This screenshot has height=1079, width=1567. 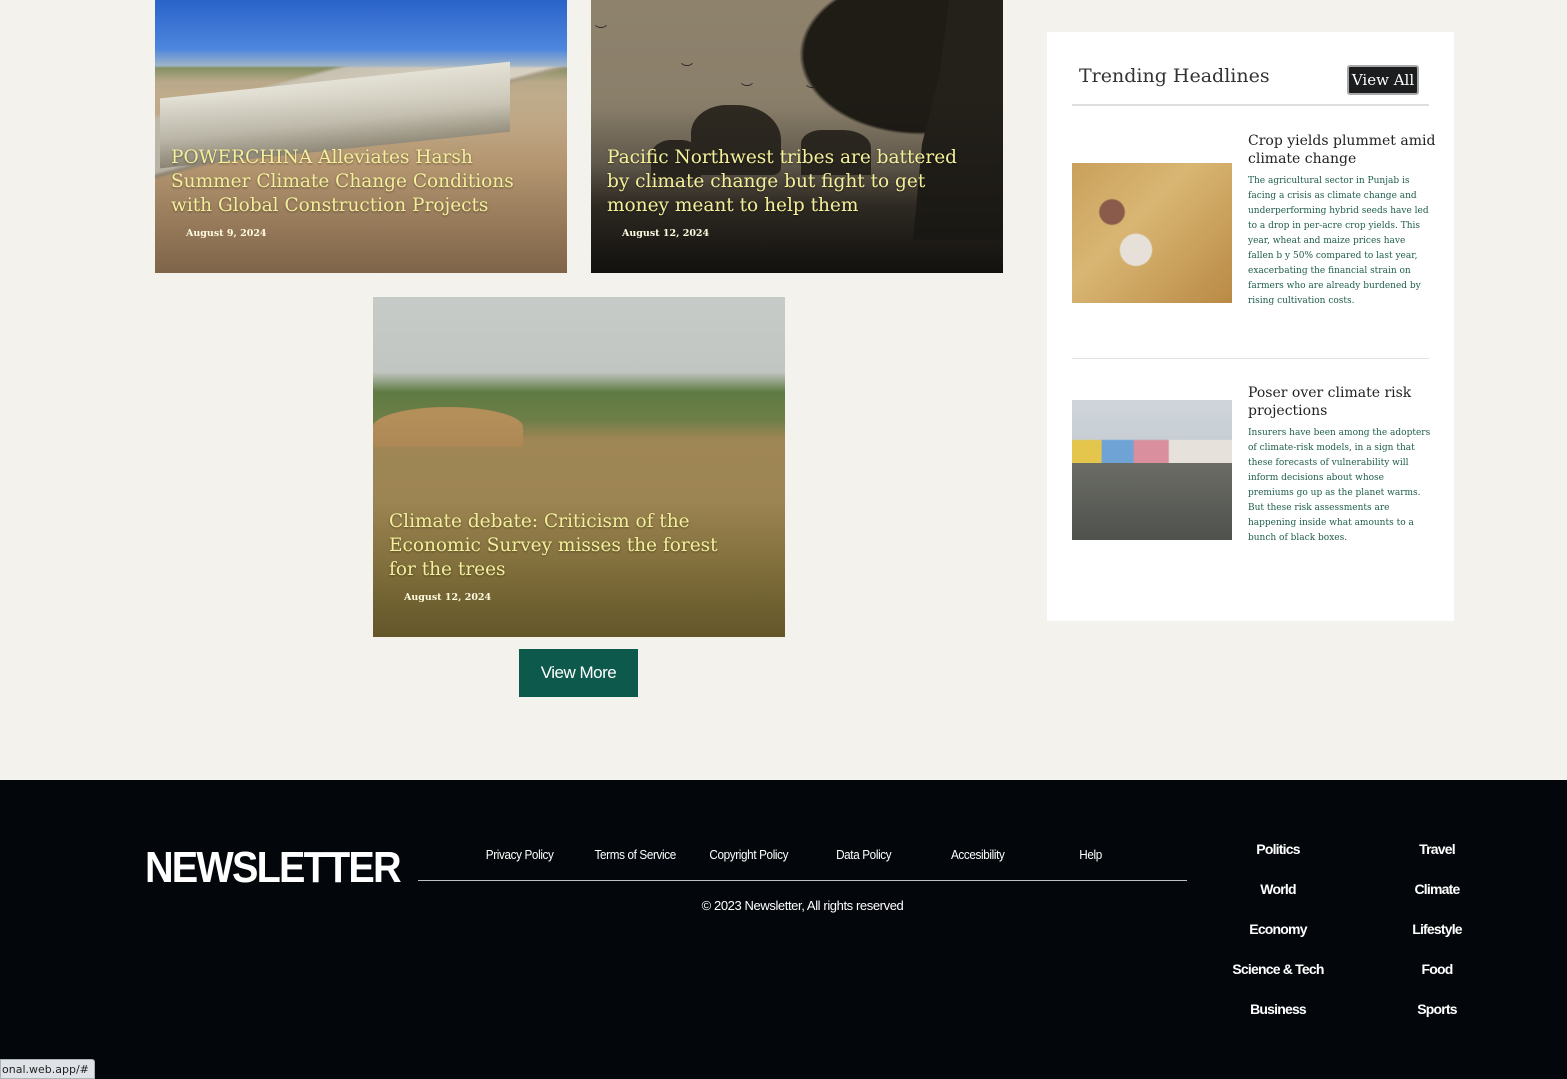 I want to click on trending-title: Trending Headlines, so click(x=1174, y=76).